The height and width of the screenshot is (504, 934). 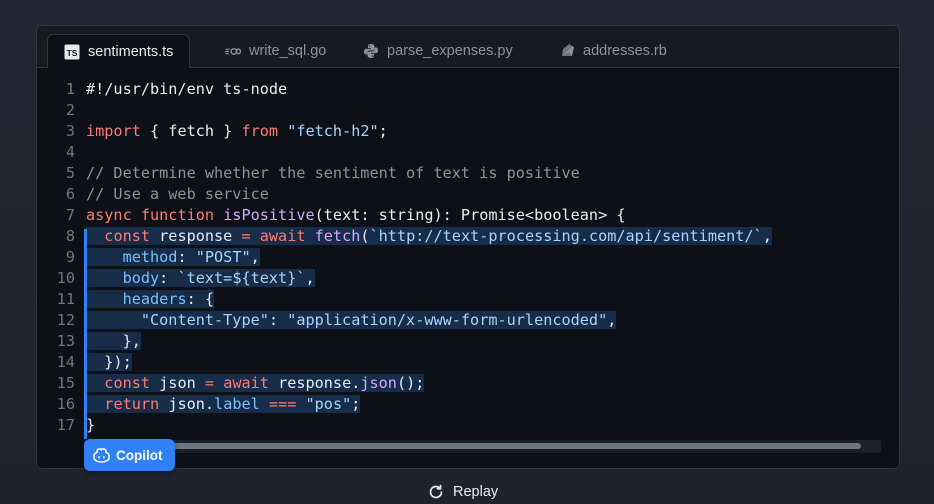 What do you see at coordinates (154, 299) in the screenshot?
I see `code-token: headers` at bounding box center [154, 299].